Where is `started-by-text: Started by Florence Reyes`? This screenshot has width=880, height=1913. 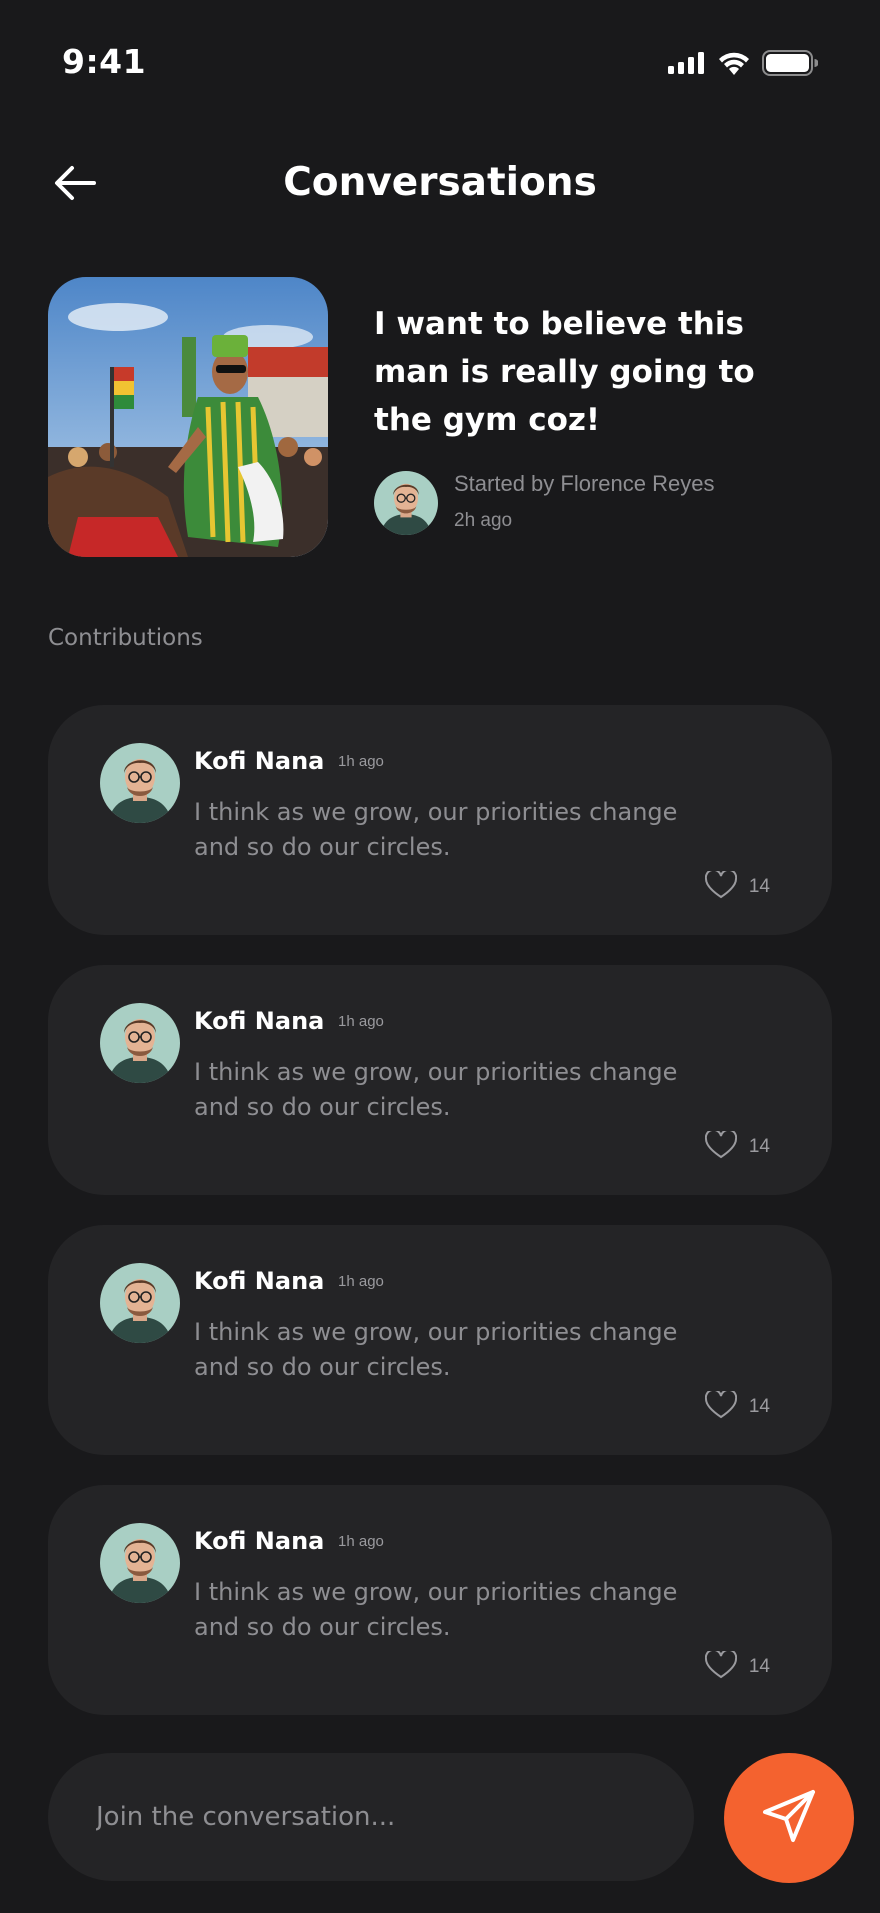
started-by-text: Started by Florence Reyes is located at coordinates (584, 483).